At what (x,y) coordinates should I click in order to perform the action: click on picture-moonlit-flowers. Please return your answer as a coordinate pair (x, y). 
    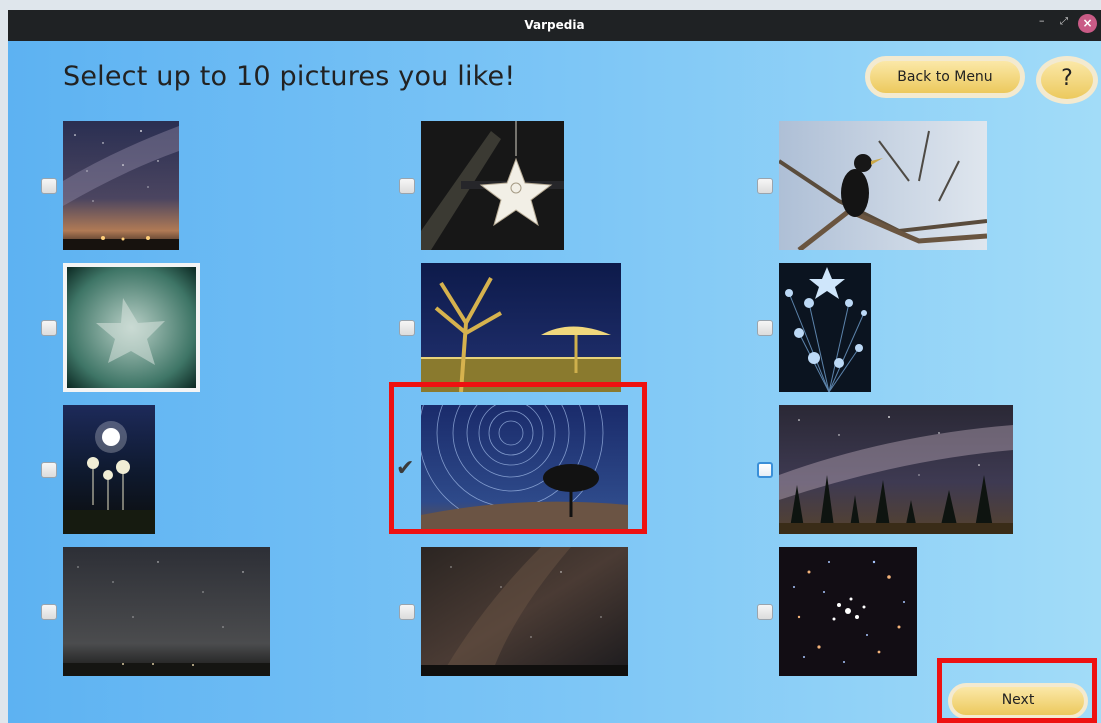
    Looking at the image, I should click on (109, 469).